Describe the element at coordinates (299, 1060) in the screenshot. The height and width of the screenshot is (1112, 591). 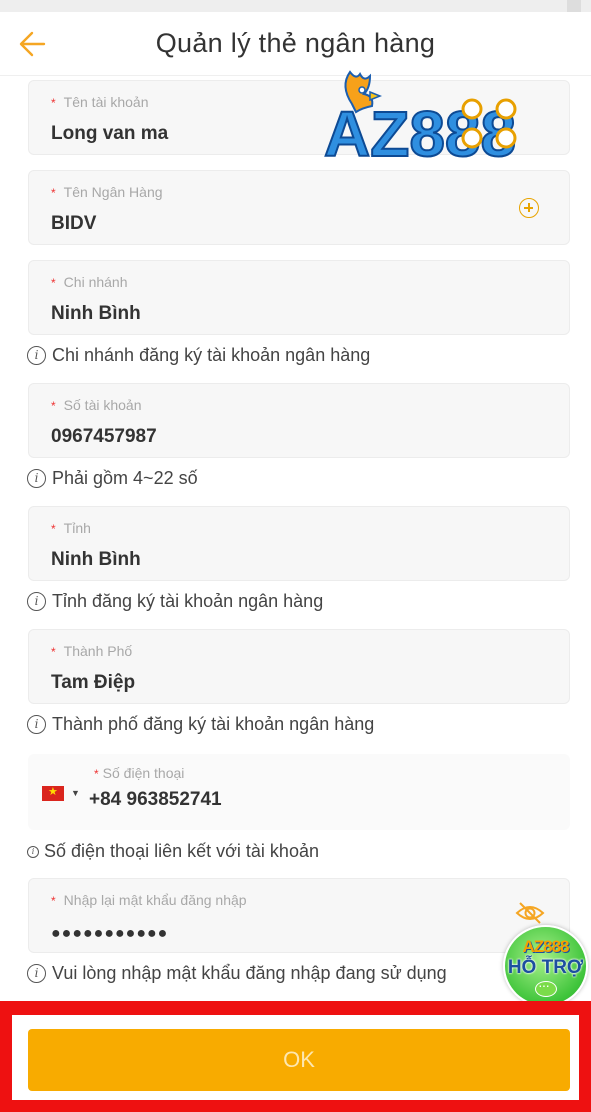
I see `ok-button: OK` at that location.